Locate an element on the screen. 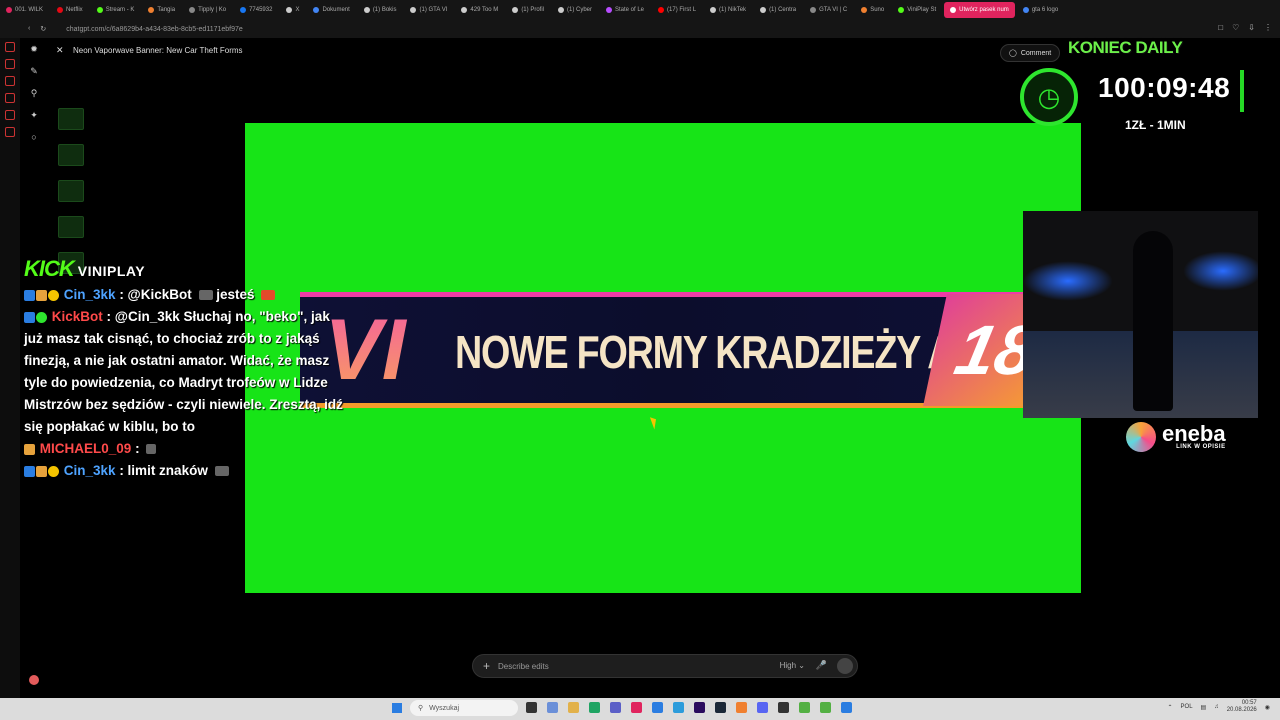  tab-label: X is located at coordinates (297, 10).